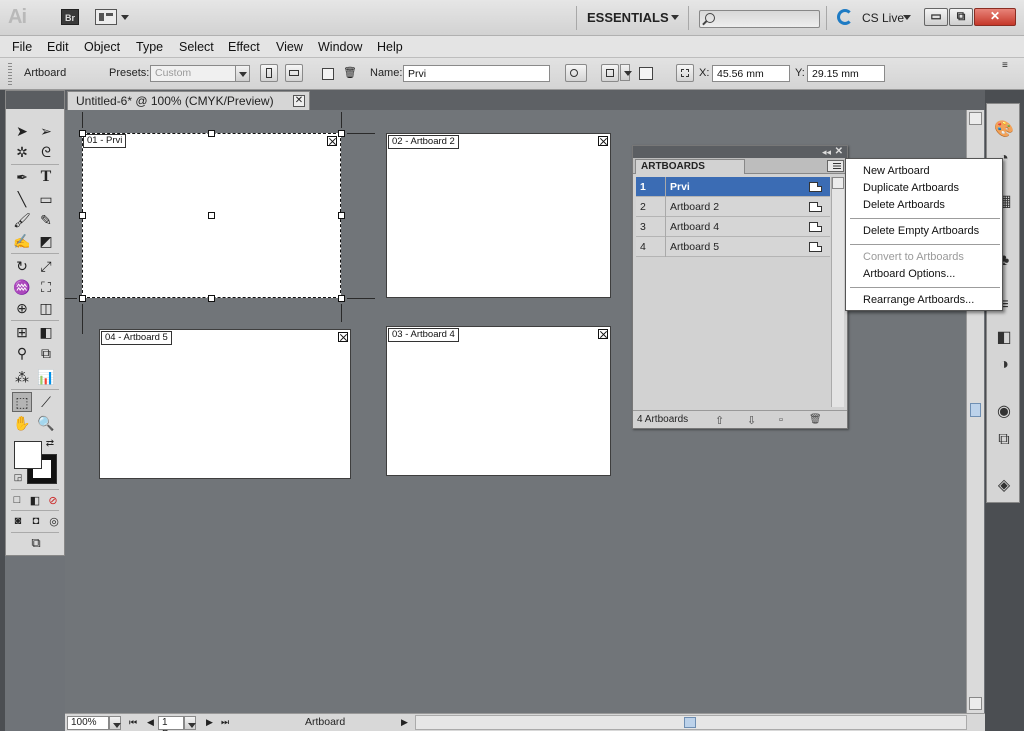 The height and width of the screenshot is (731, 1024). What do you see at coordinates (102, 47) in the screenshot?
I see `menu-object: Object` at bounding box center [102, 47].